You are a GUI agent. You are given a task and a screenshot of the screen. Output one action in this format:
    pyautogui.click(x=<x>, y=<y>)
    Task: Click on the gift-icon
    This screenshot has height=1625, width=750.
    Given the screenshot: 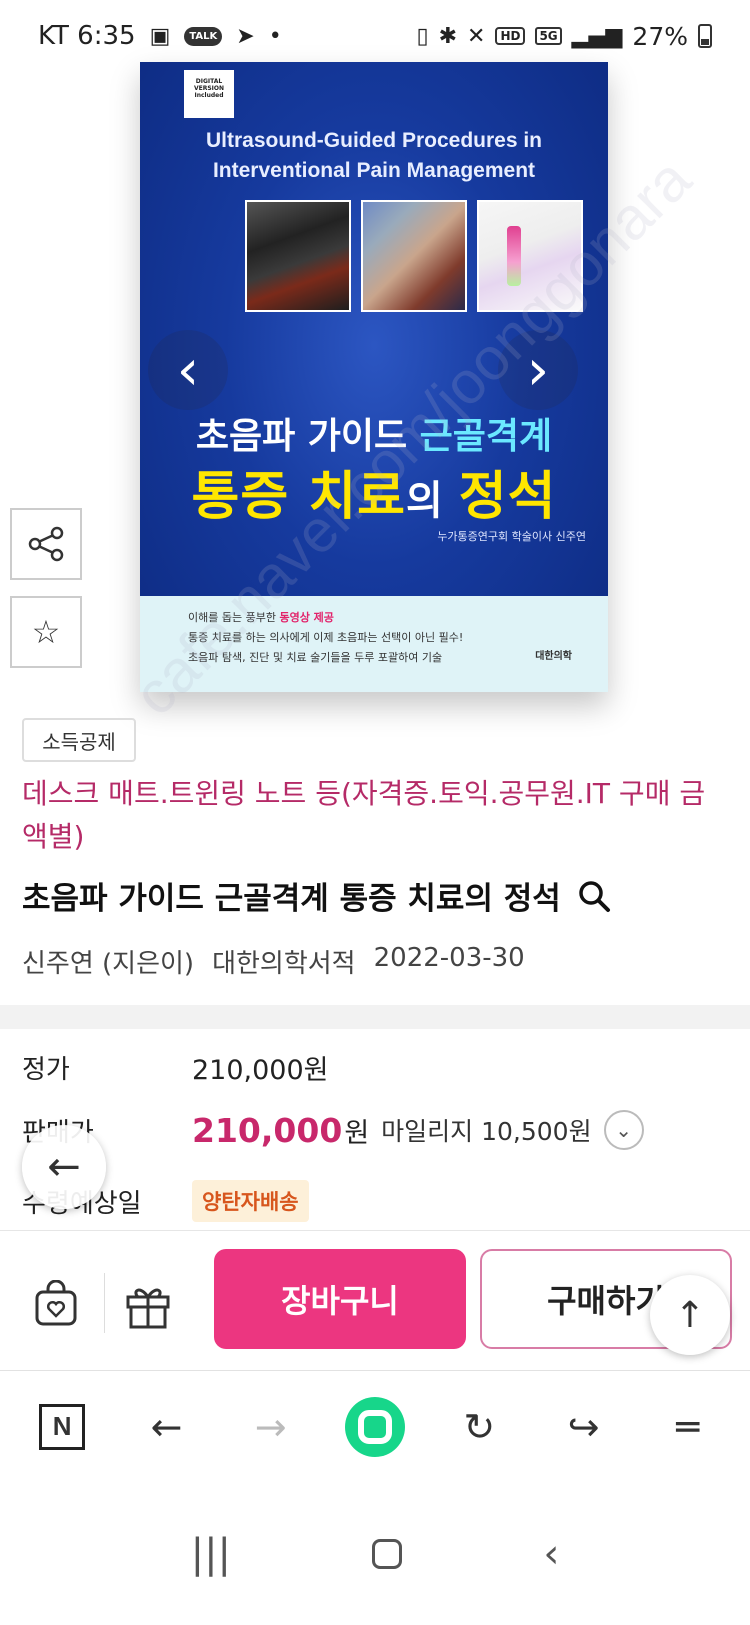 What is the action you would take?
    pyautogui.click(x=148, y=1308)
    